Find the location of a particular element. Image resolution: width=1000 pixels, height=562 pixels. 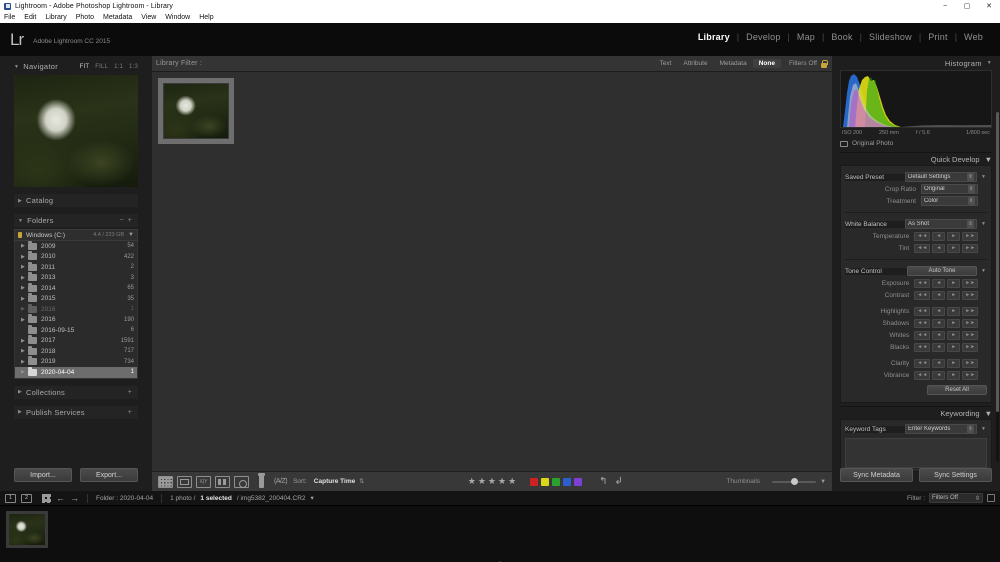

star-1: ★ is located at coordinates (472, 481).